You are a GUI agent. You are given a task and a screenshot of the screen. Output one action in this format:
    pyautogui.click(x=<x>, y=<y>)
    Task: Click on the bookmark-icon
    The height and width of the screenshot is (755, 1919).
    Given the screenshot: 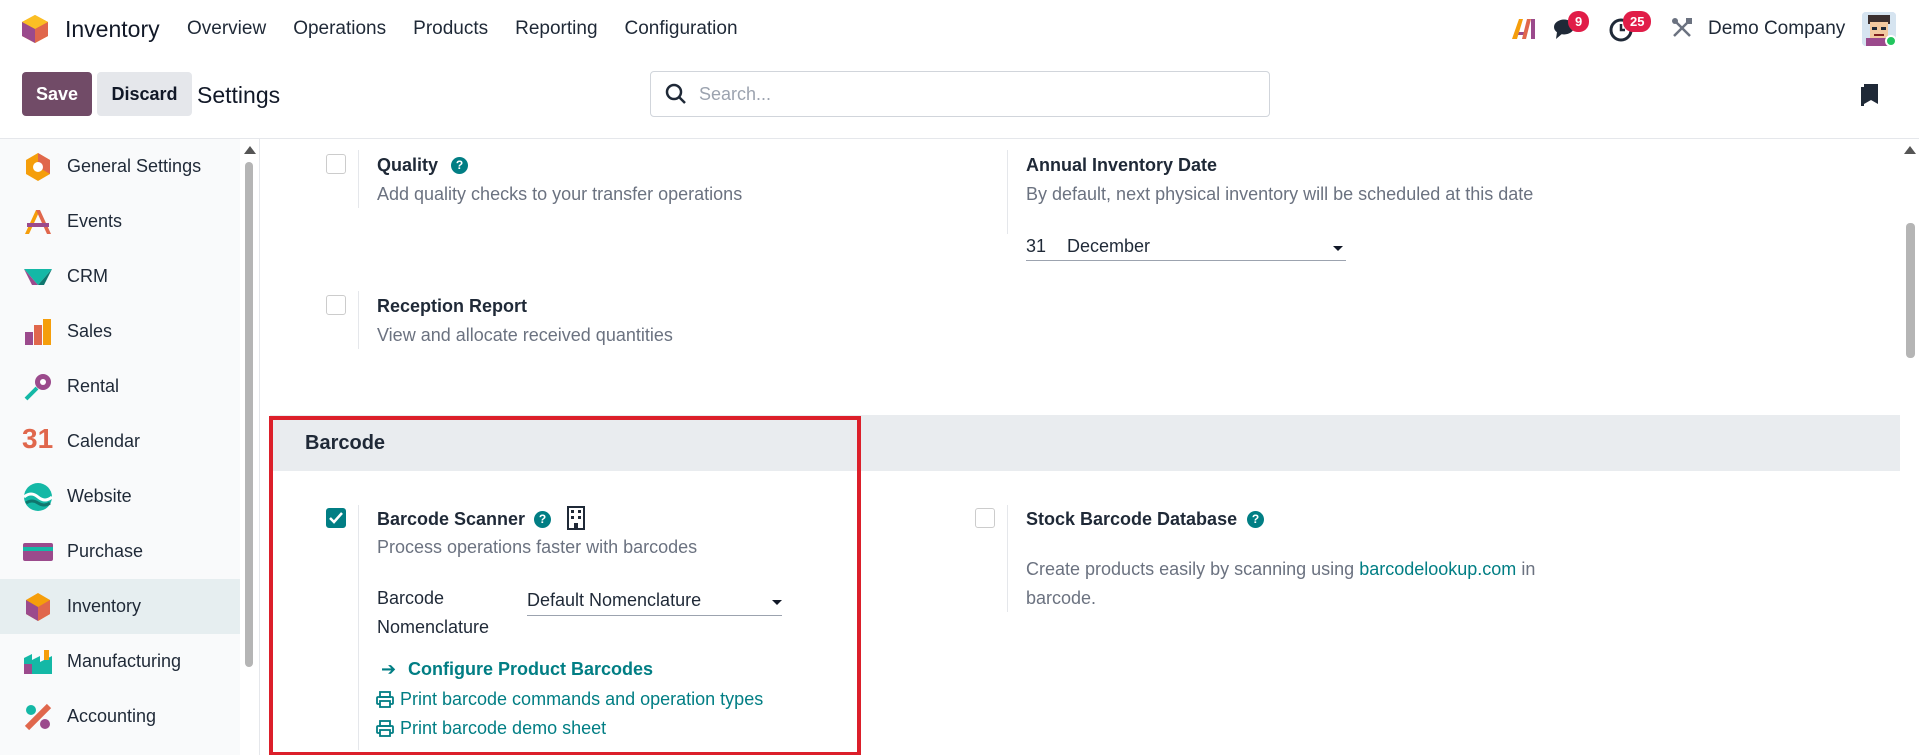 What is the action you would take?
    pyautogui.click(x=1870, y=96)
    